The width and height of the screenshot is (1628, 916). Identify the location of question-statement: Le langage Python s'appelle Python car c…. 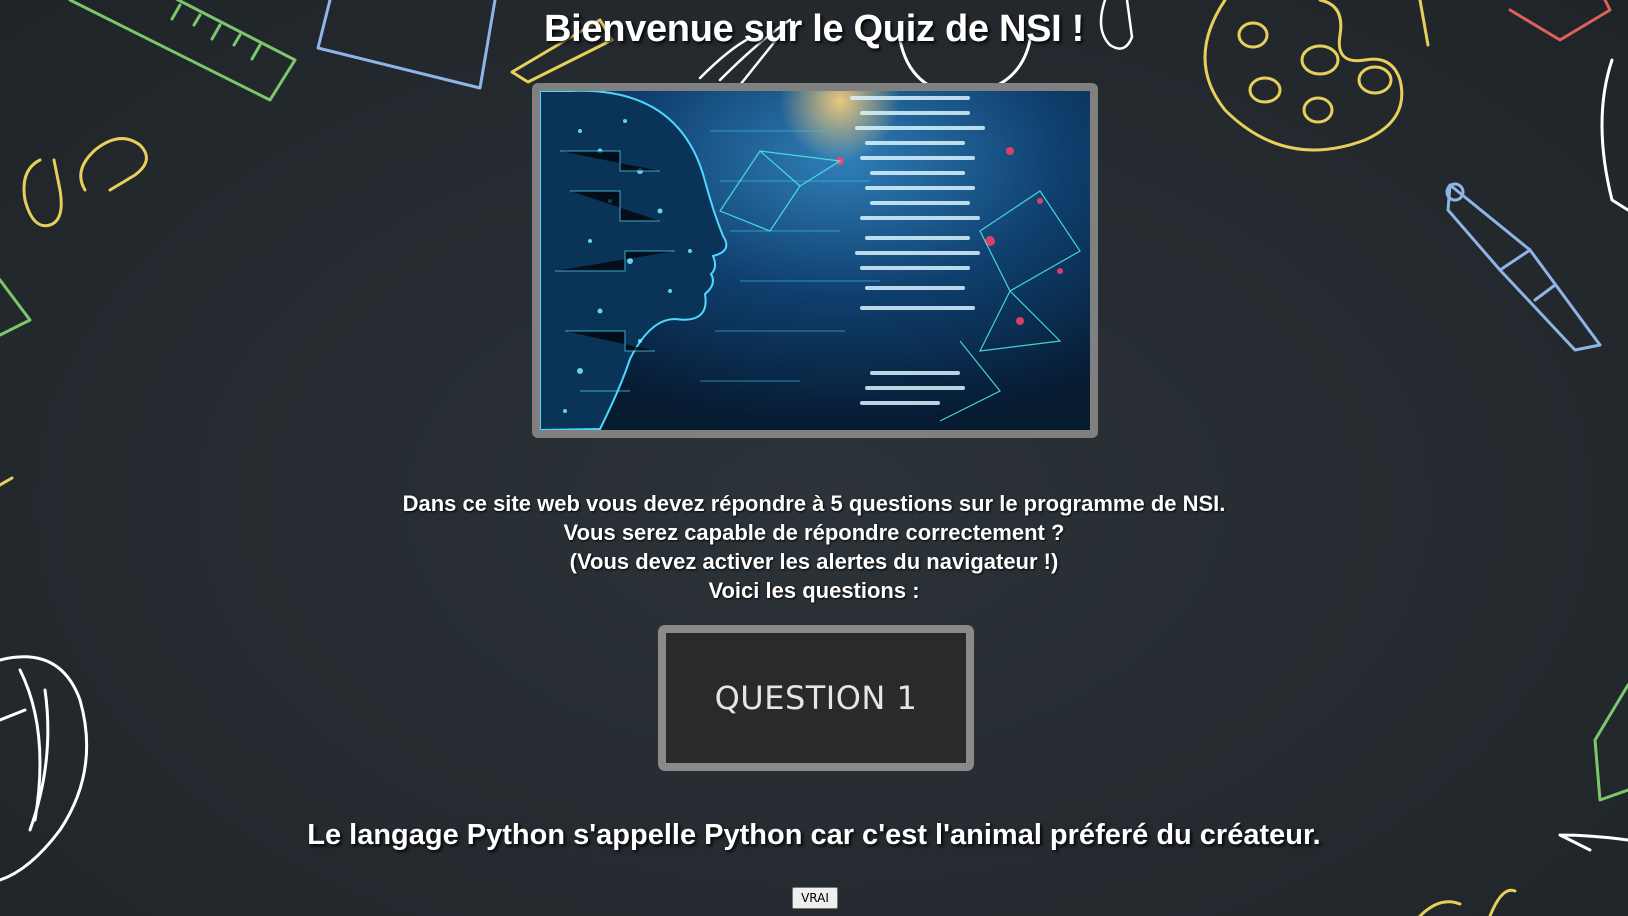
(814, 835).